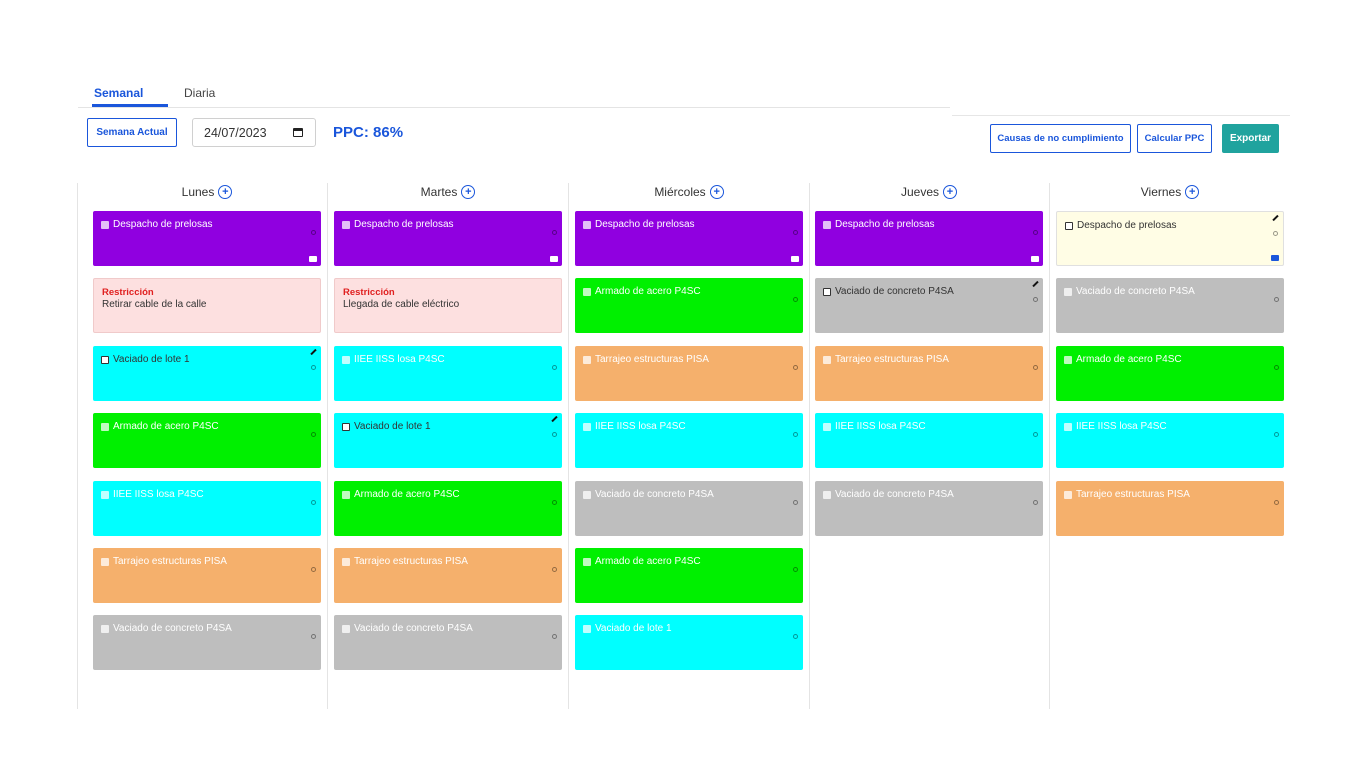 This screenshot has width=1366, height=768. I want to click on restriction-card: Restricción Retirar cable de la calle, so click(207, 306).